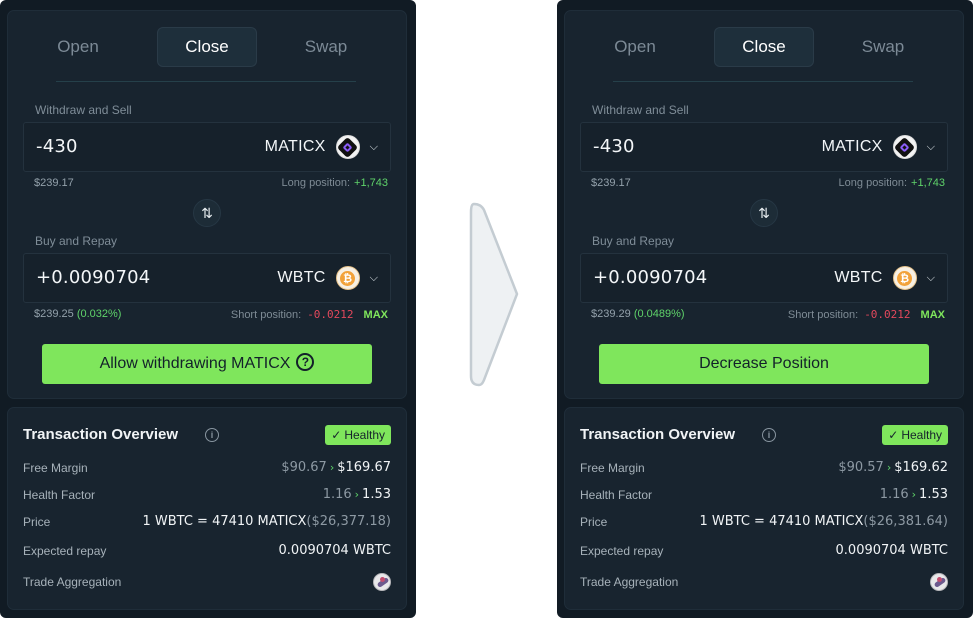 The height and width of the screenshot is (618, 973). Describe the element at coordinates (99, 314) in the screenshot. I see `buy-usd-pct: (0.032%)` at that location.